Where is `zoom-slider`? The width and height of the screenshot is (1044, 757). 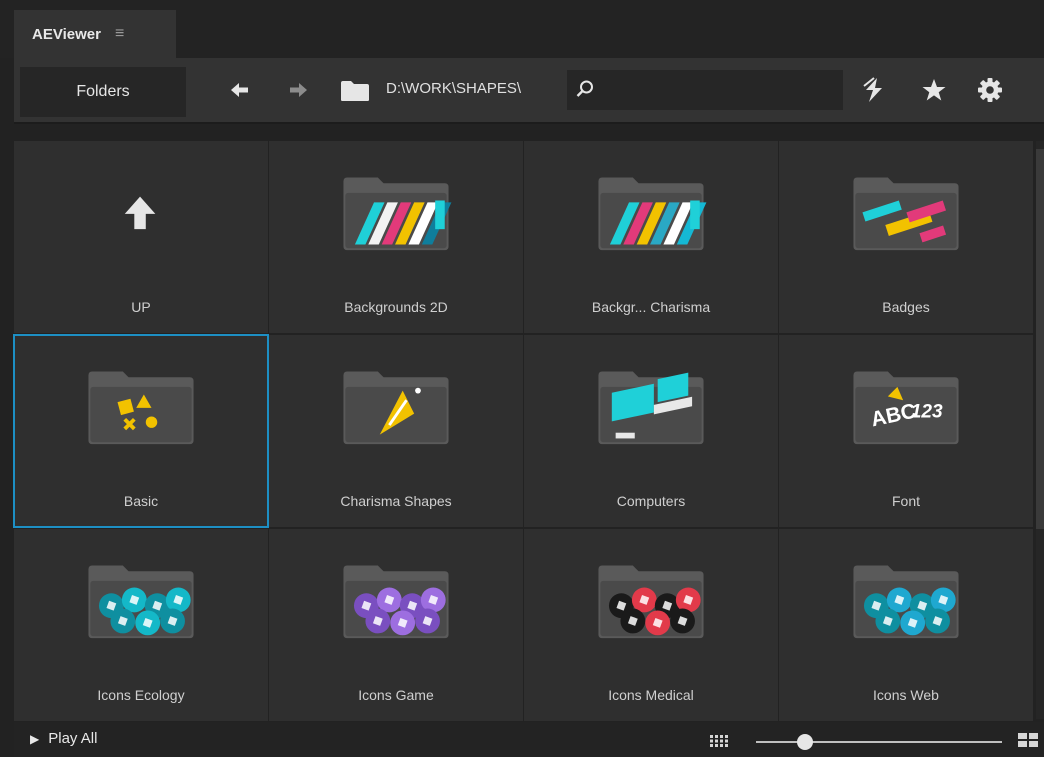
zoom-slider is located at coordinates (879, 742).